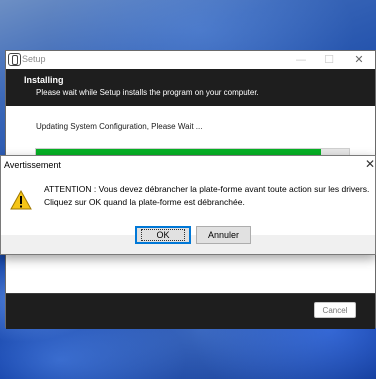 This screenshot has width=376, height=379. Describe the element at coordinates (190, 60) in the screenshot. I see `setup-titlebar: Setup — ☐ ✕` at that location.